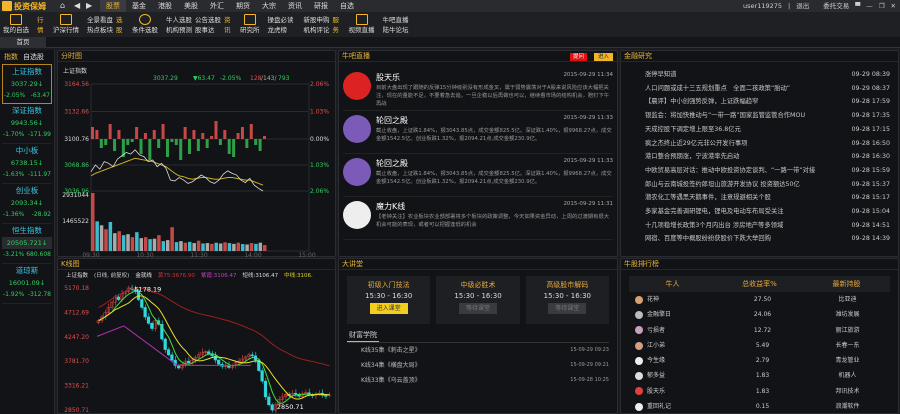  What do you see at coordinates (11, 57) in the screenshot?
I see `tab-index: 指数` at bounding box center [11, 57].